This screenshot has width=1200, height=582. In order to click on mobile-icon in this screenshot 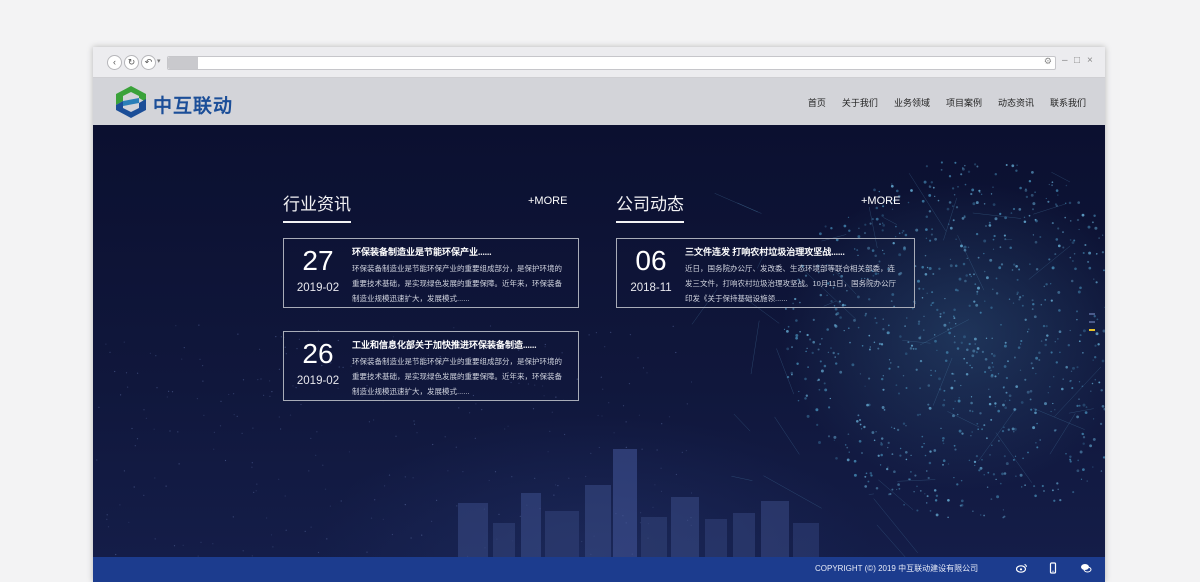, I will do `click(1053, 569)`.